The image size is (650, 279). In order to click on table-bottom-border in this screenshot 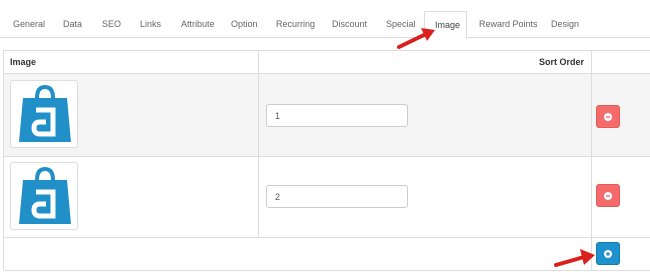, I will do `click(327, 270)`.